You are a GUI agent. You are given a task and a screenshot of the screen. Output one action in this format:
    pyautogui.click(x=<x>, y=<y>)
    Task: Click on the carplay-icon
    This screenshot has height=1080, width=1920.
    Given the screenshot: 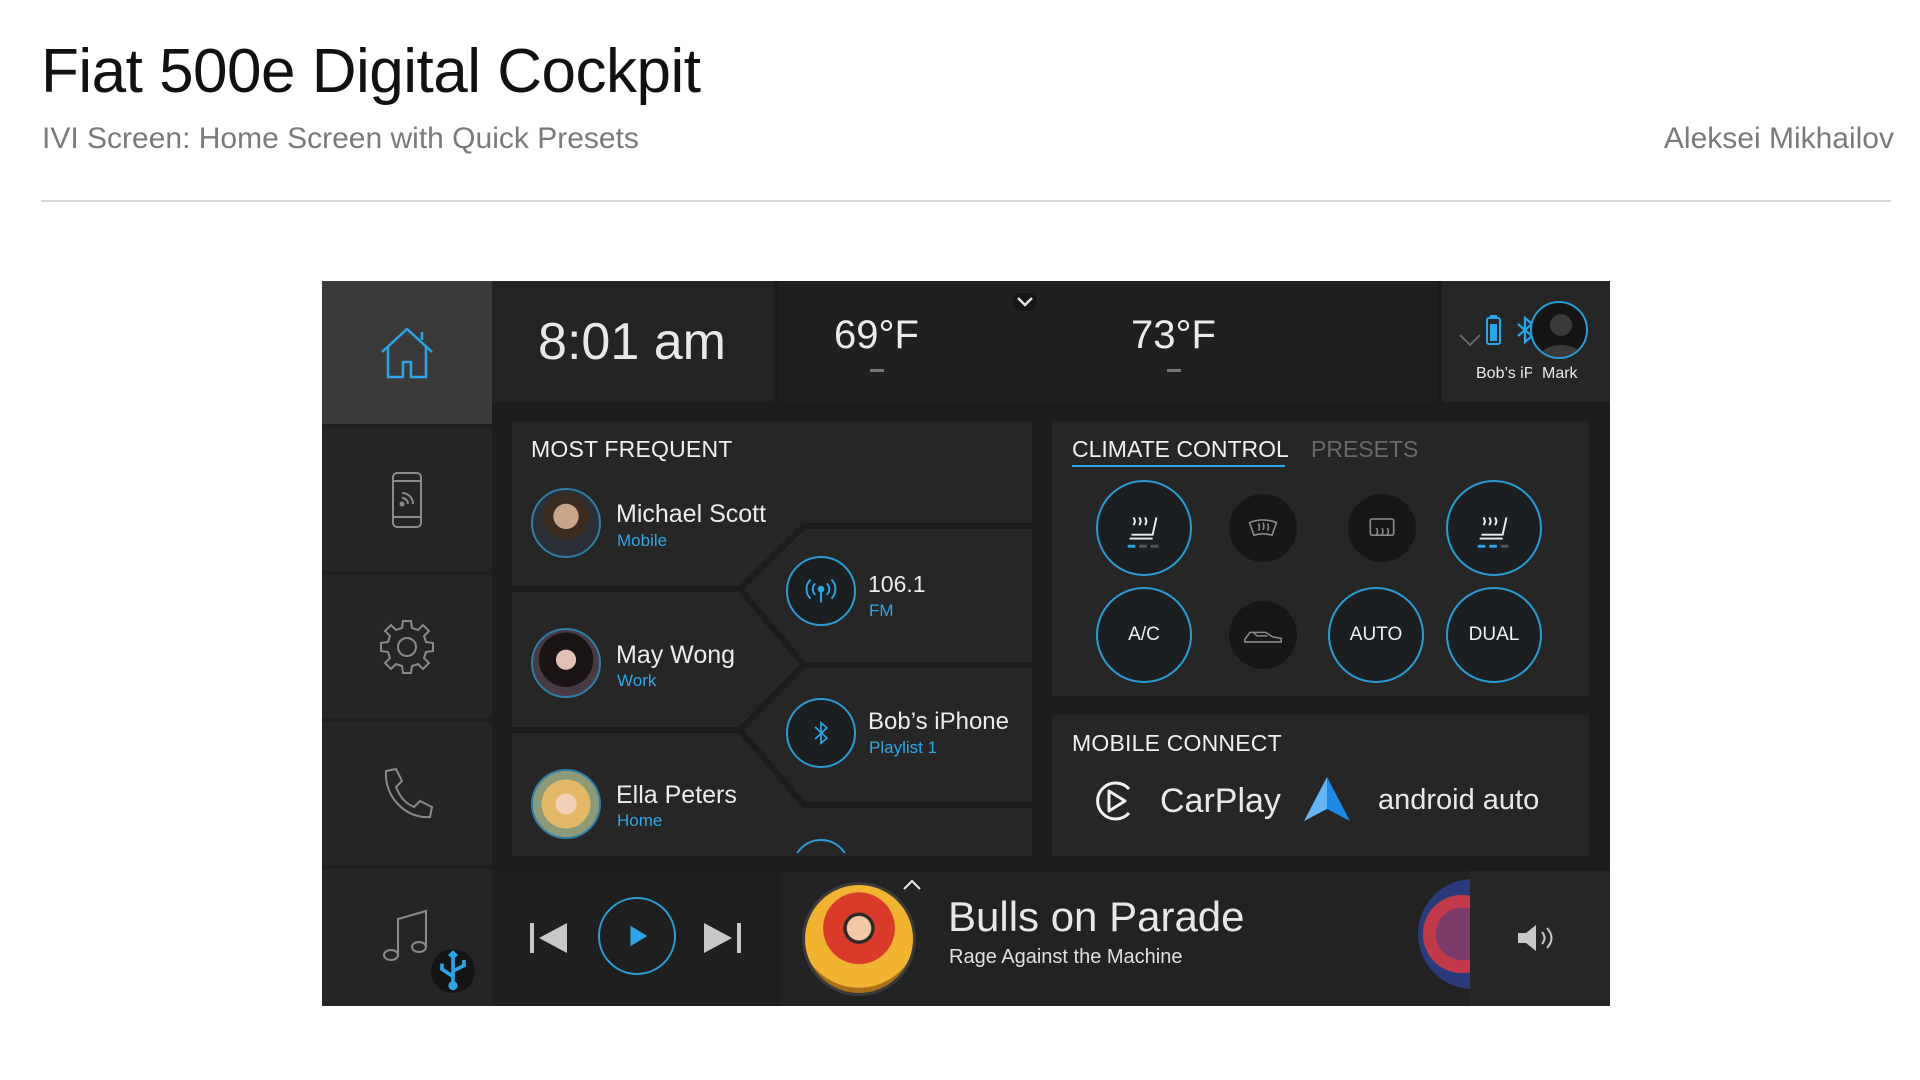 What is the action you would take?
    pyautogui.click(x=1115, y=801)
    